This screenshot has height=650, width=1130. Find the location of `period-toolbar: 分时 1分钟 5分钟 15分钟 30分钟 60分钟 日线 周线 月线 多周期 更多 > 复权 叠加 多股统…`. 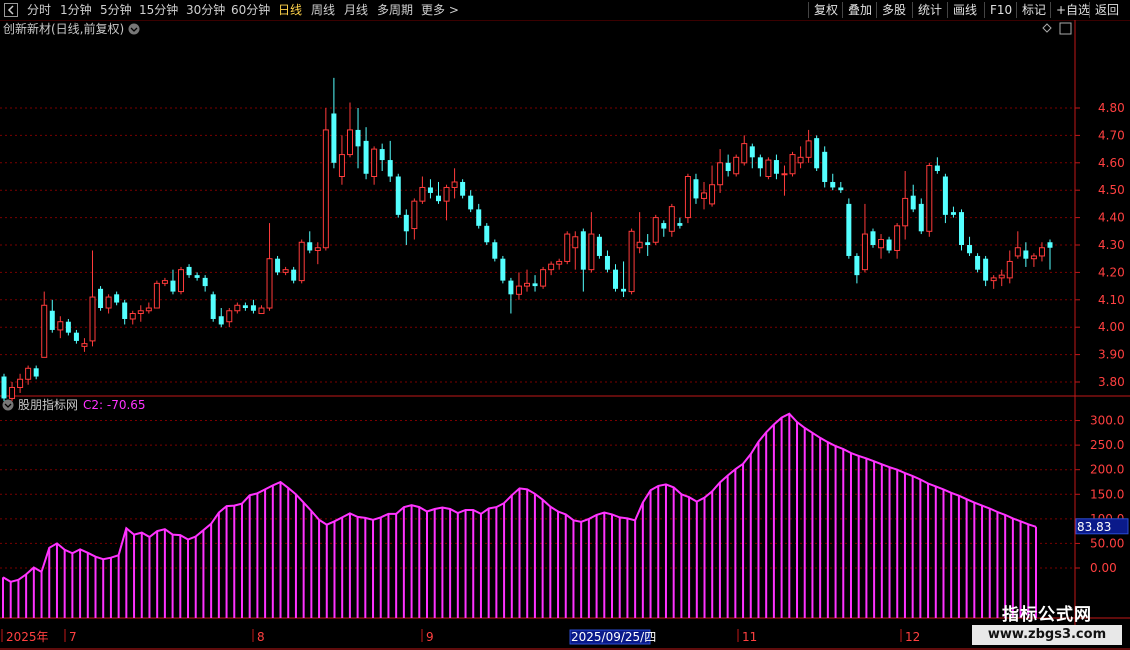

period-toolbar: 分时 1分钟 5分钟 15分钟 30分钟 60分钟 日线 周线 月线 多周期 更多 > 复权 叠加 多股统… is located at coordinates (565, 10).